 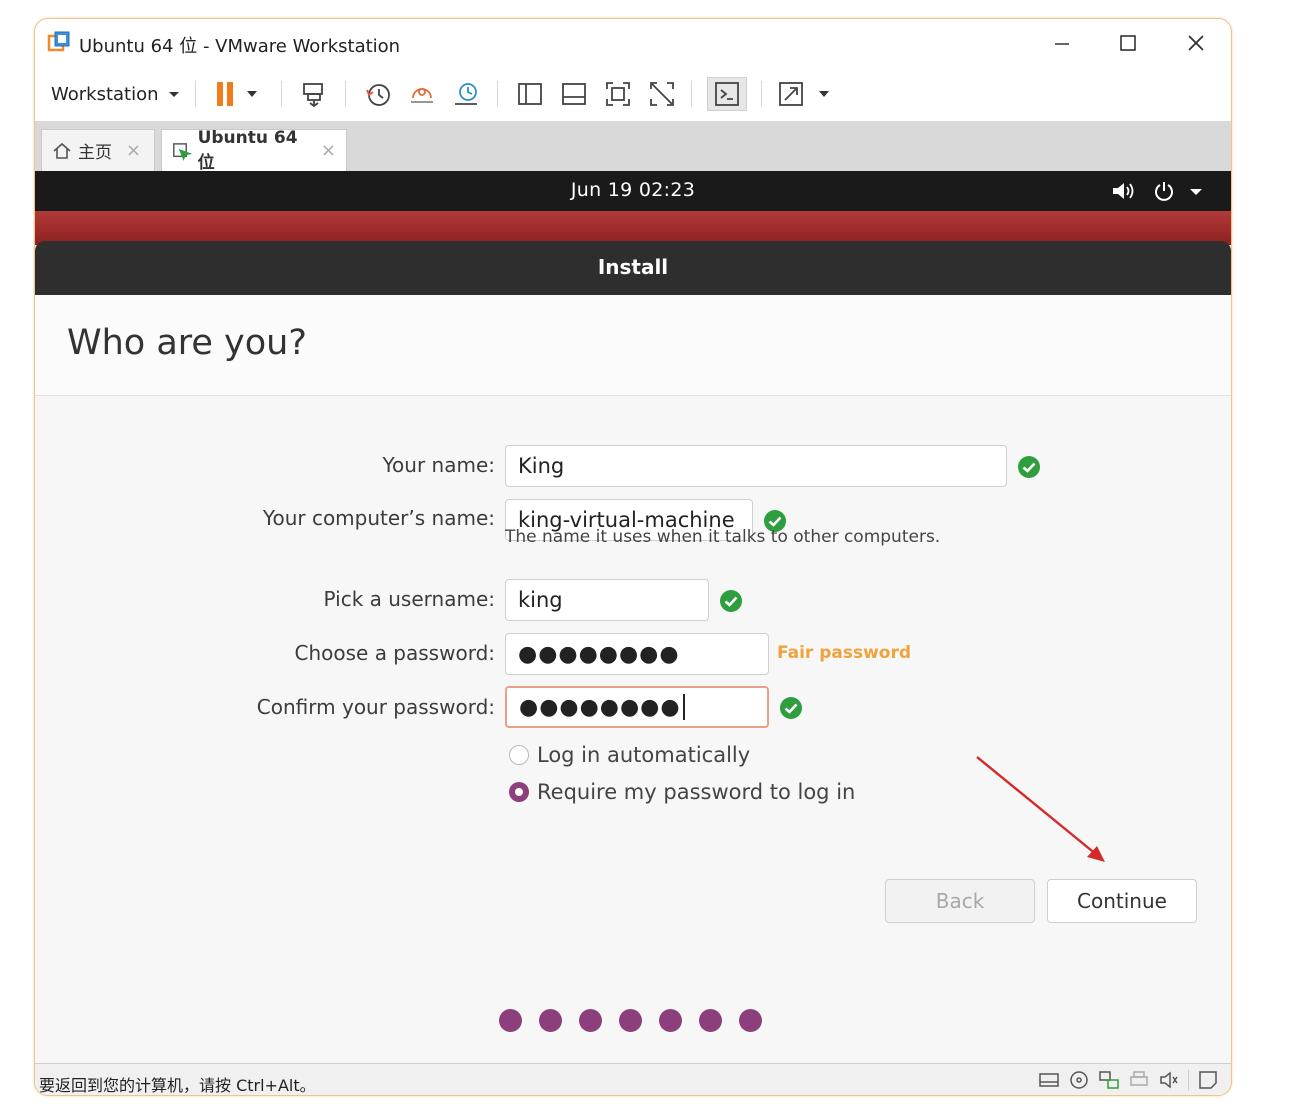 I want to click on system-tray, so click(x=1158, y=191).